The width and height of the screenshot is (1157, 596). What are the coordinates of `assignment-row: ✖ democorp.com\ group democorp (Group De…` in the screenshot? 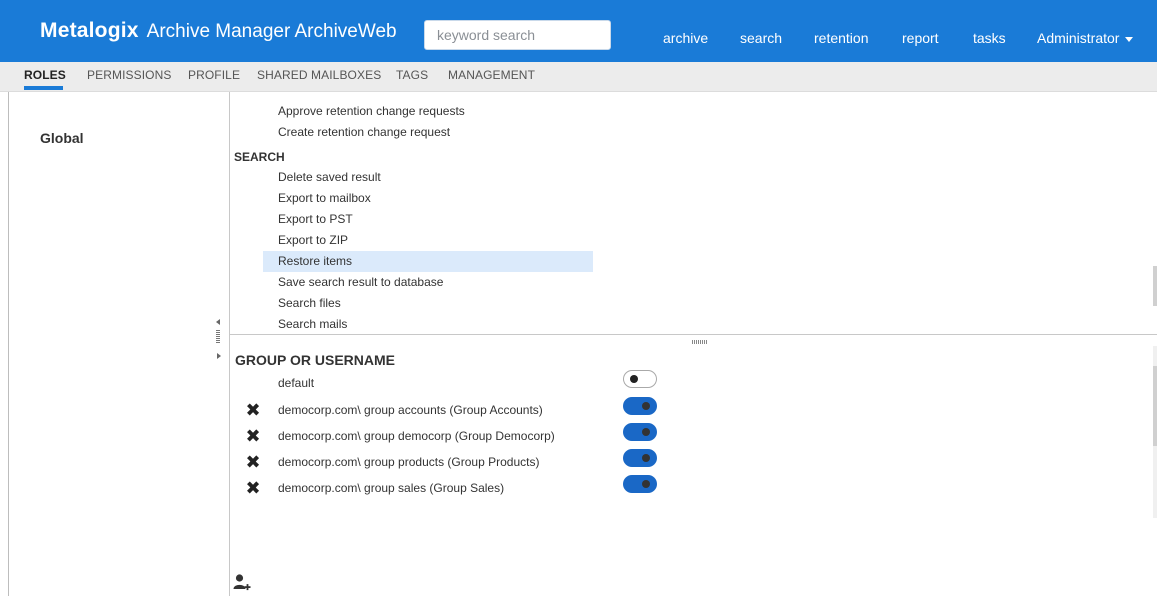 It's located at (450, 437).